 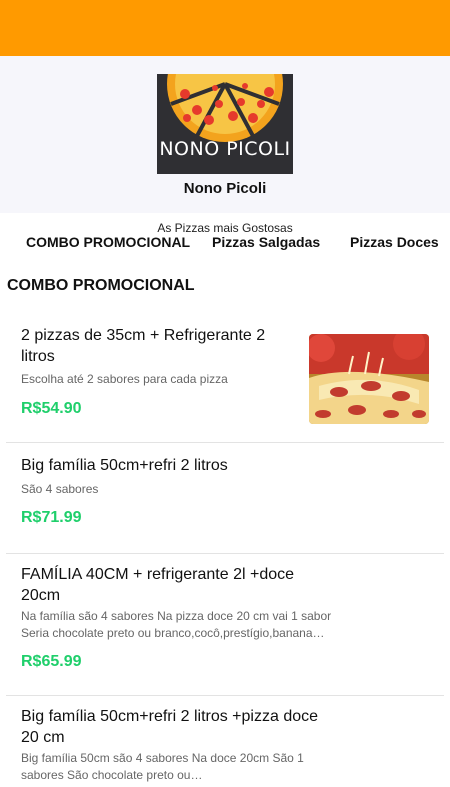 What do you see at coordinates (51, 408) in the screenshot?
I see `item-price: R$54.90` at bounding box center [51, 408].